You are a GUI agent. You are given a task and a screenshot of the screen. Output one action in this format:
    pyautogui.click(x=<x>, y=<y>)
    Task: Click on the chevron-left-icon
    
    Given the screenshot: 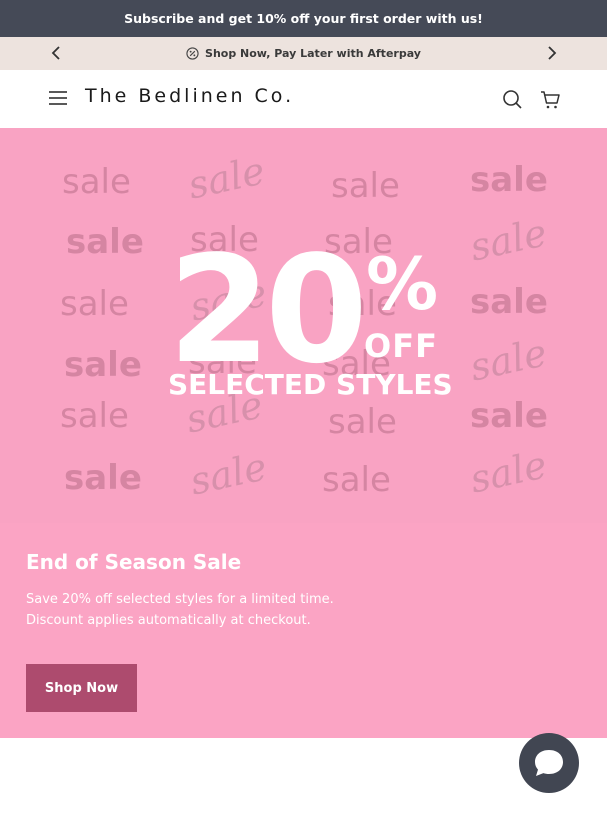 What is the action you would take?
    pyautogui.click(x=57, y=53)
    